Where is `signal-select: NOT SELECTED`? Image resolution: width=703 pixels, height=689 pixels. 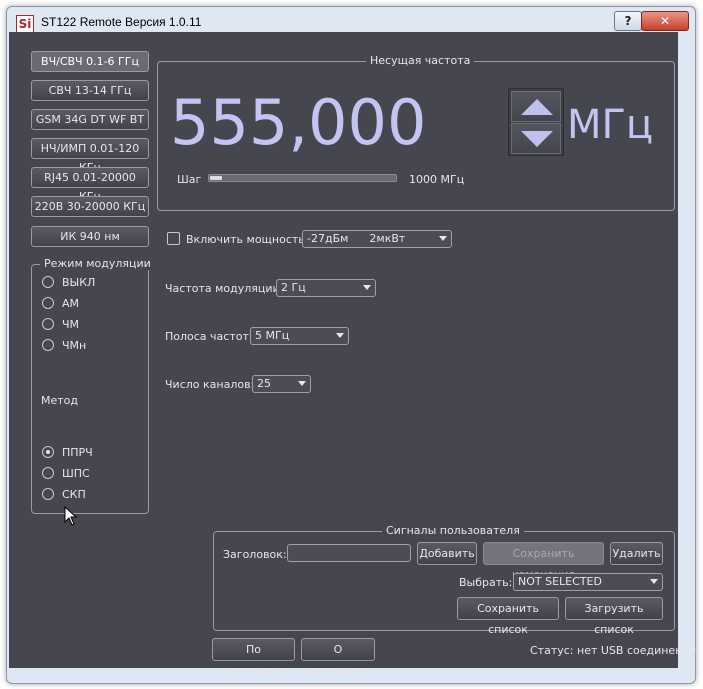 signal-select: NOT SELECTED is located at coordinates (588, 582).